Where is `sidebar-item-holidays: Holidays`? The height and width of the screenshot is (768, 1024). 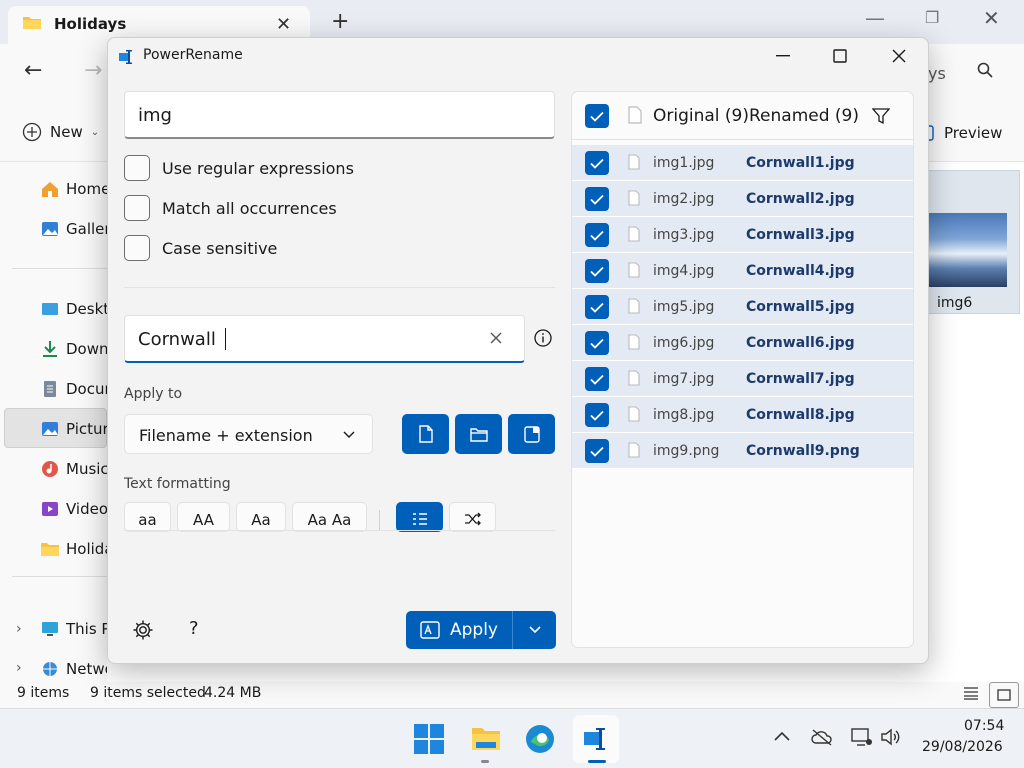 sidebar-item-holidays: Holidays is located at coordinates (73, 549).